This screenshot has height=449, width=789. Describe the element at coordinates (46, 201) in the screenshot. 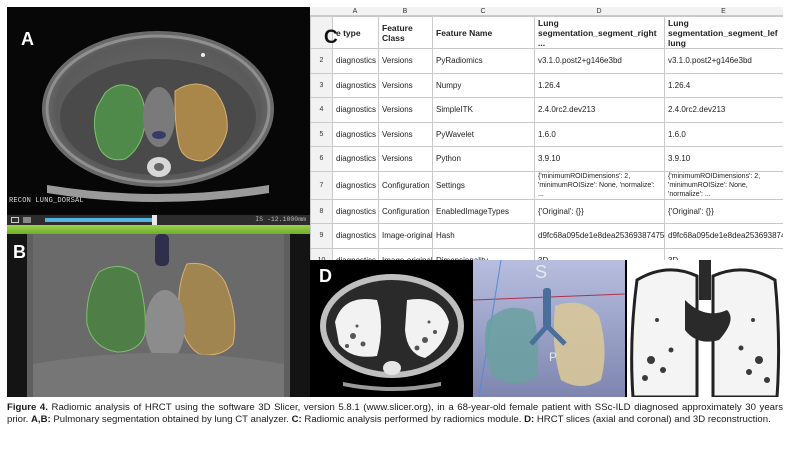

I see `recon-series-label: RECON LUNG_DORSAL` at that location.